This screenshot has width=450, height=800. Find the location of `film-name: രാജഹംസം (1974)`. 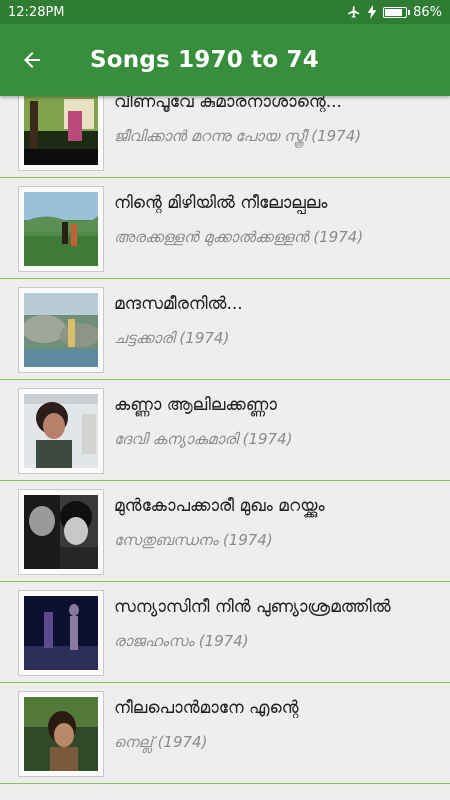

film-name: രാജഹംസം (1974) is located at coordinates (181, 641).